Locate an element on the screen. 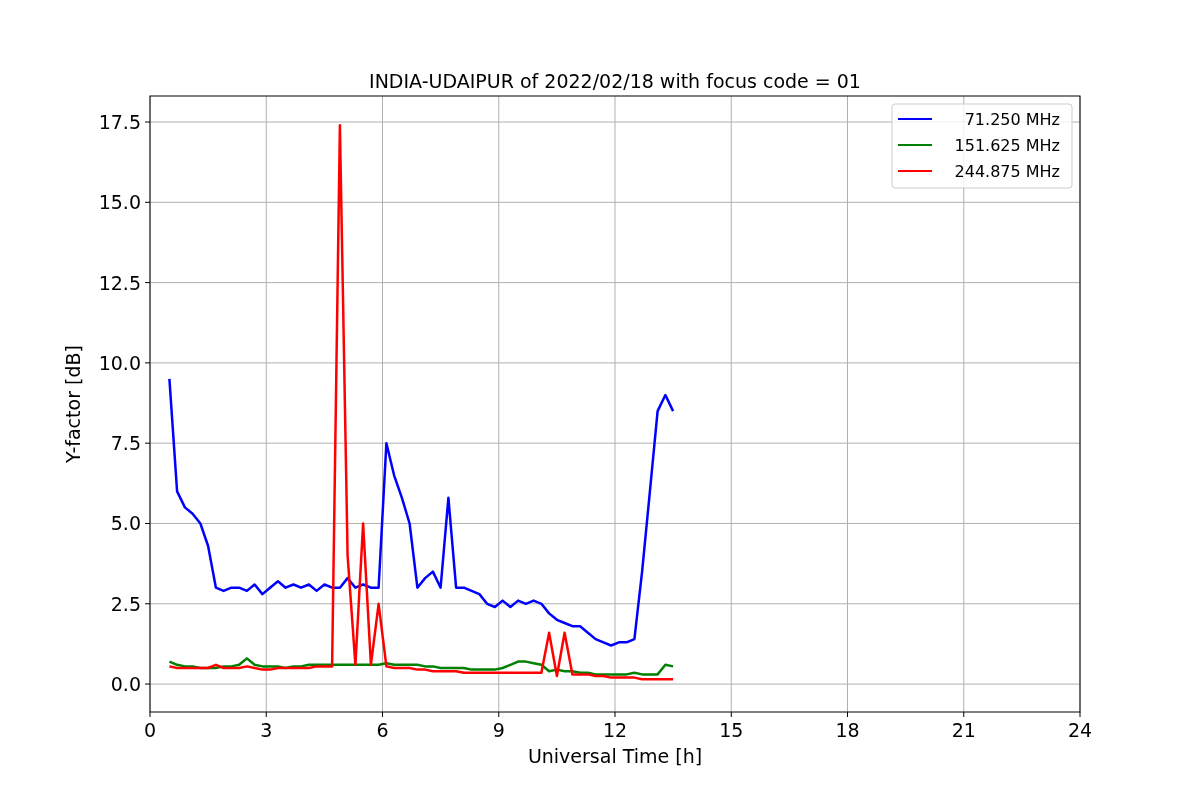  x-tick-label: 12 is located at coordinates (615, 730).